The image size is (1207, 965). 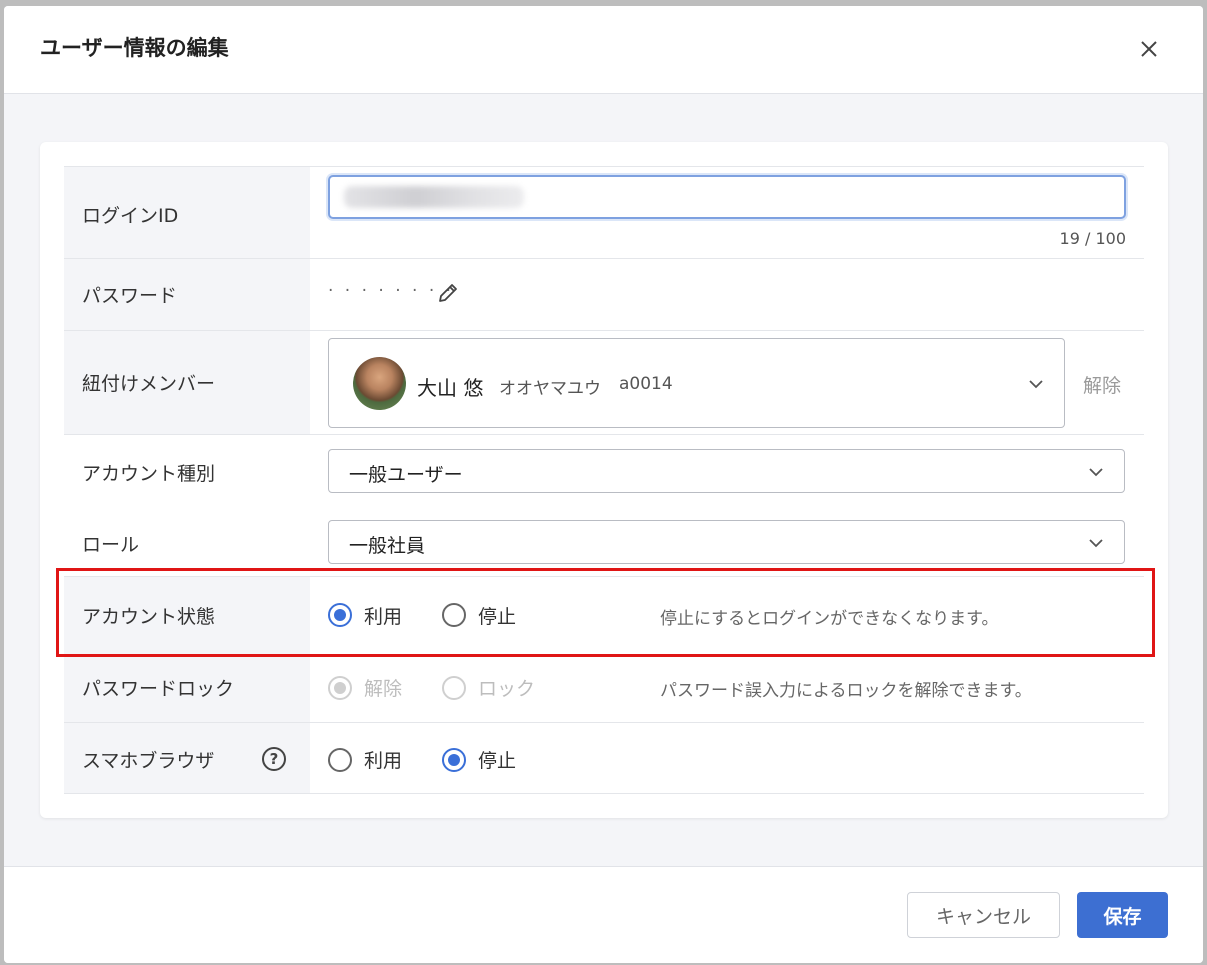 What do you see at coordinates (158, 689) in the screenshot?
I see `password-lock-label: パスワードロック` at bounding box center [158, 689].